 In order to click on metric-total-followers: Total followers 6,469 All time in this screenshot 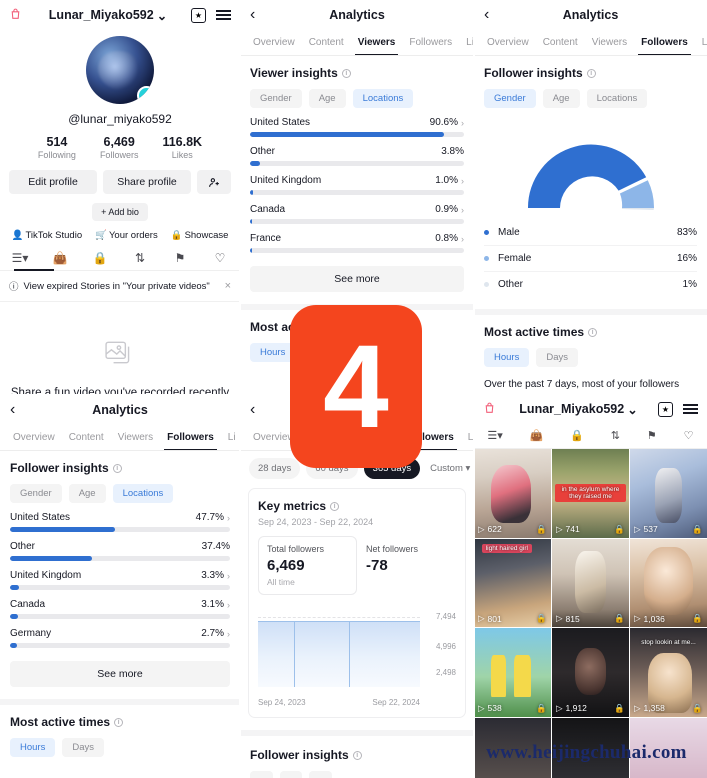, I will do `click(307, 565)`.